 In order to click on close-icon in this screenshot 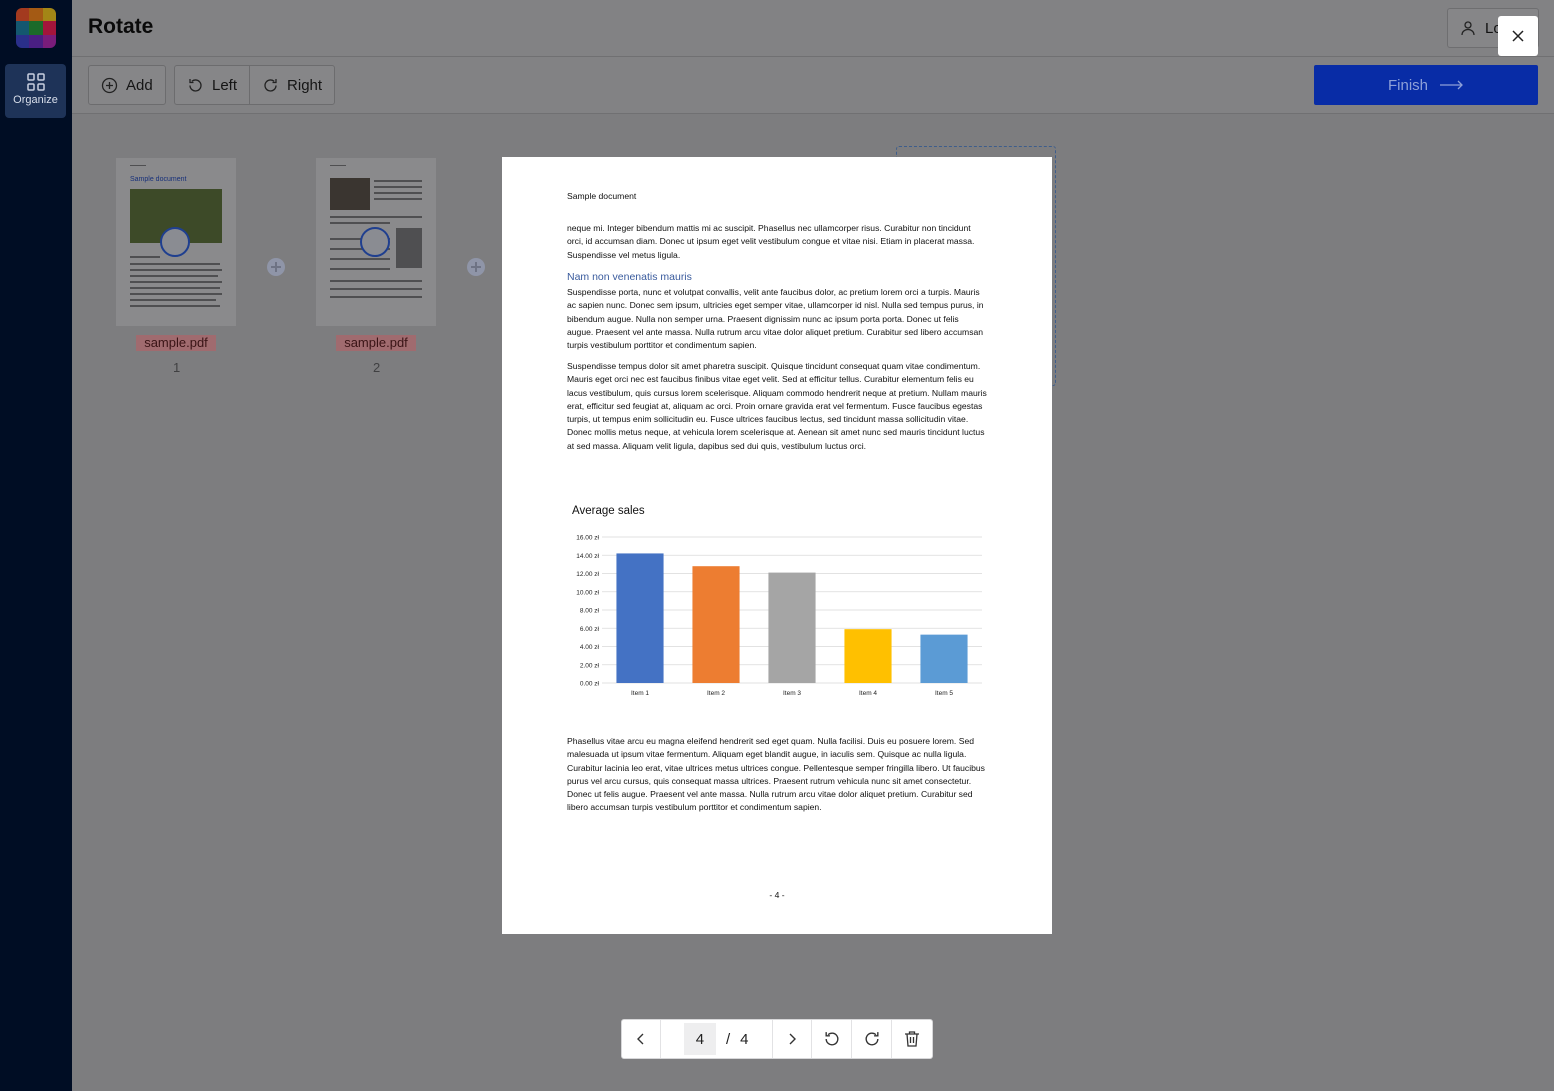, I will do `click(1518, 36)`.